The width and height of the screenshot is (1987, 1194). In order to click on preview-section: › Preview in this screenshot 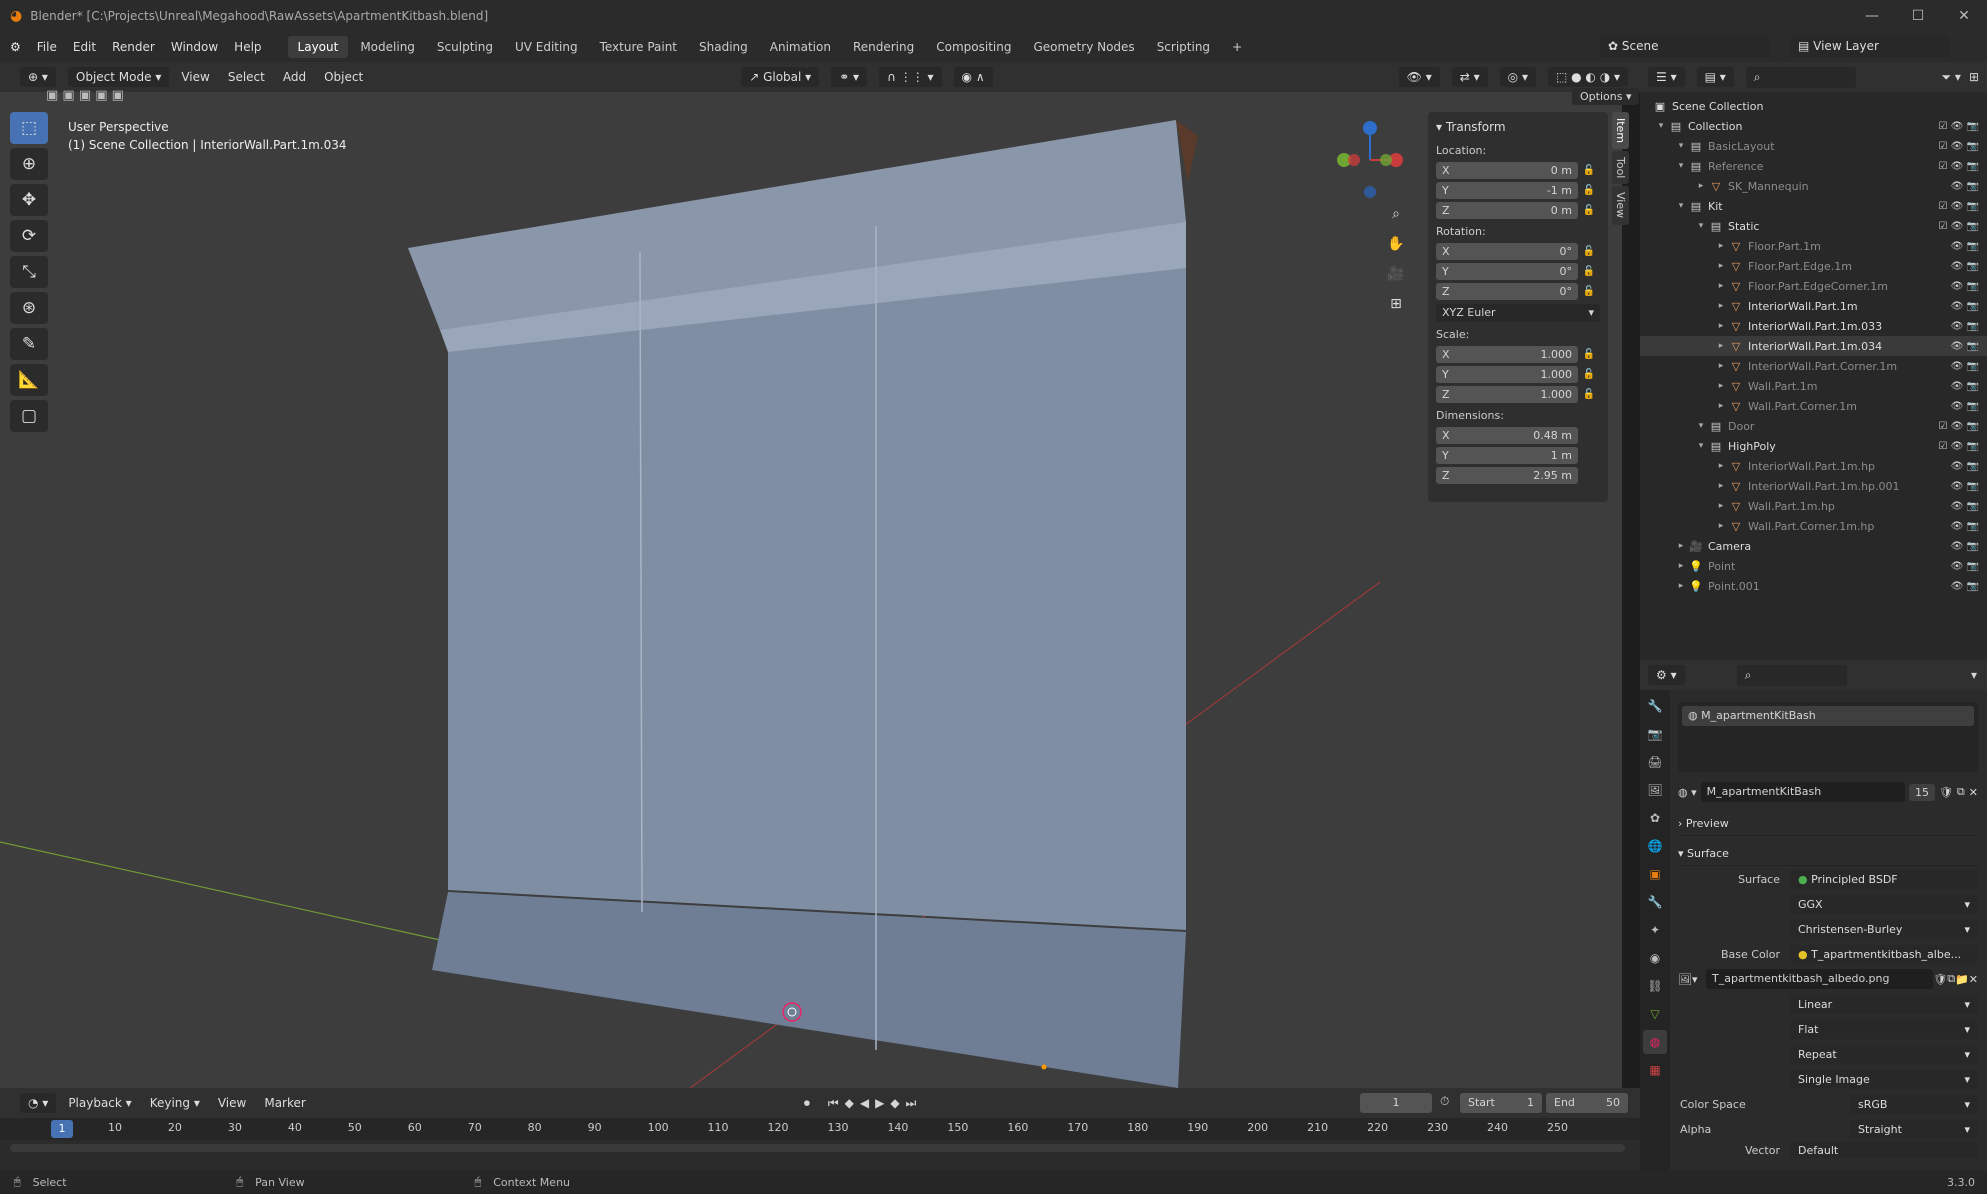, I will do `click(1828, 824)`.